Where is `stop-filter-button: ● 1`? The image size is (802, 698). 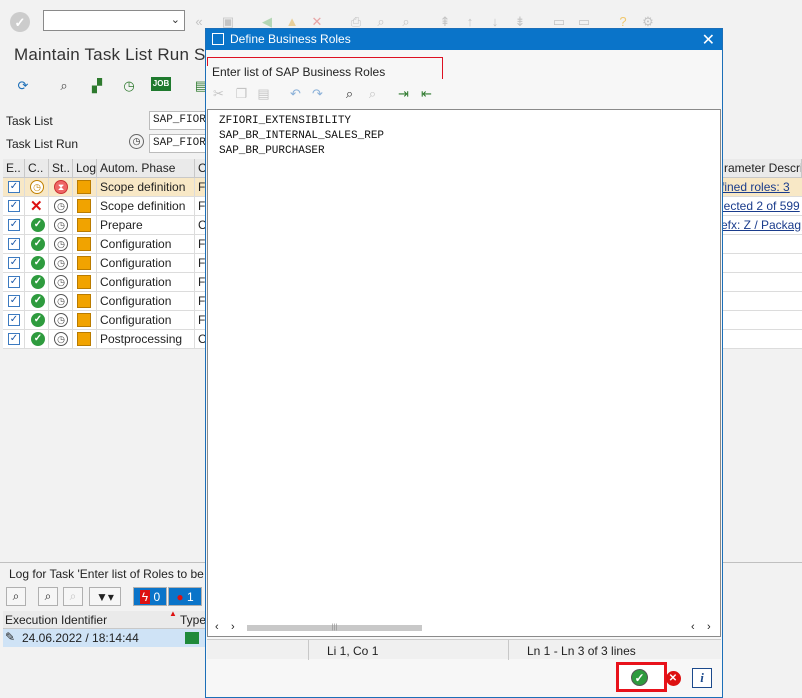 stop-filter-button: ● 1 is located at coordinates (185, 596).